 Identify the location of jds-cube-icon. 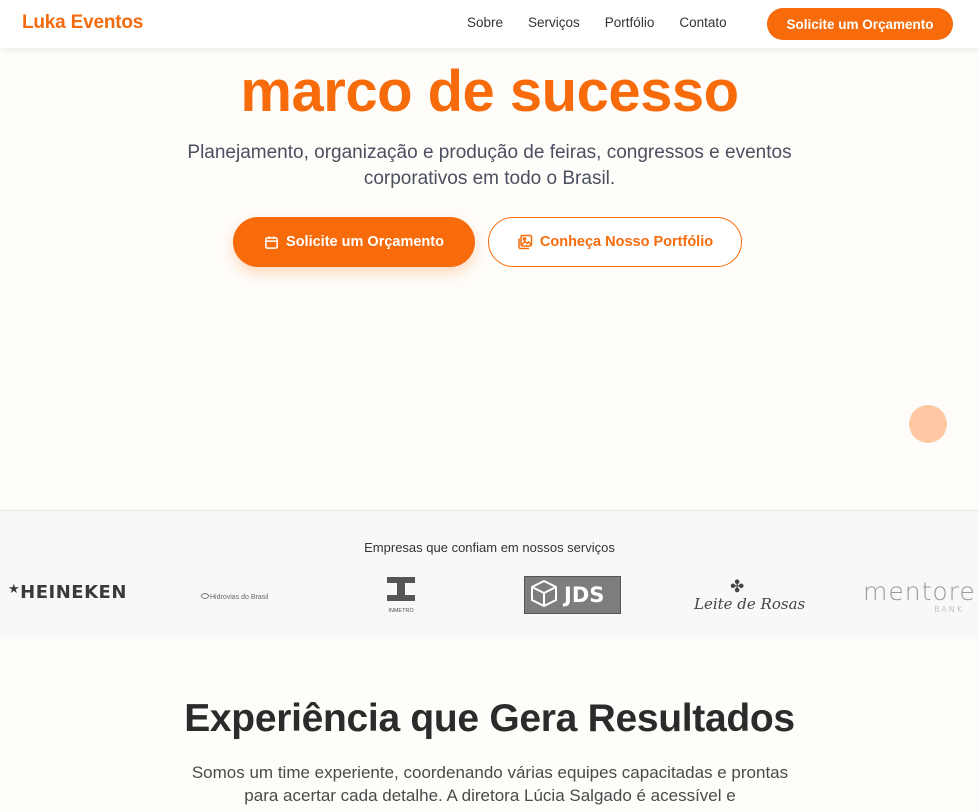
(544, 595).